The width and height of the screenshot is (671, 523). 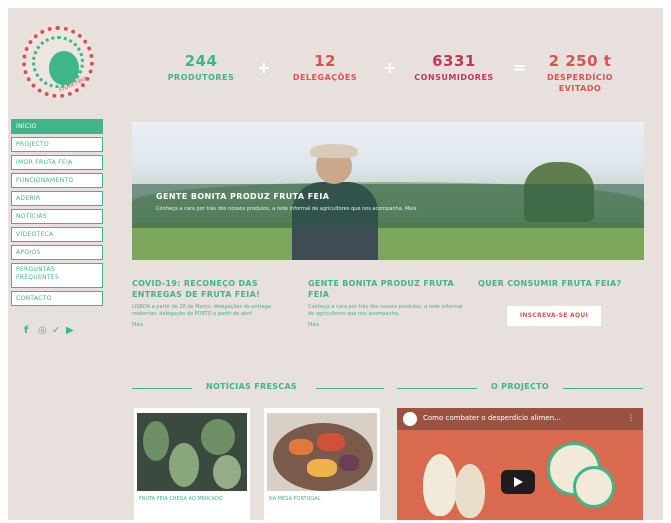 I want to click on news-section-header: NOTÍCIAS FRESCAS, so click(x=258, y=388).